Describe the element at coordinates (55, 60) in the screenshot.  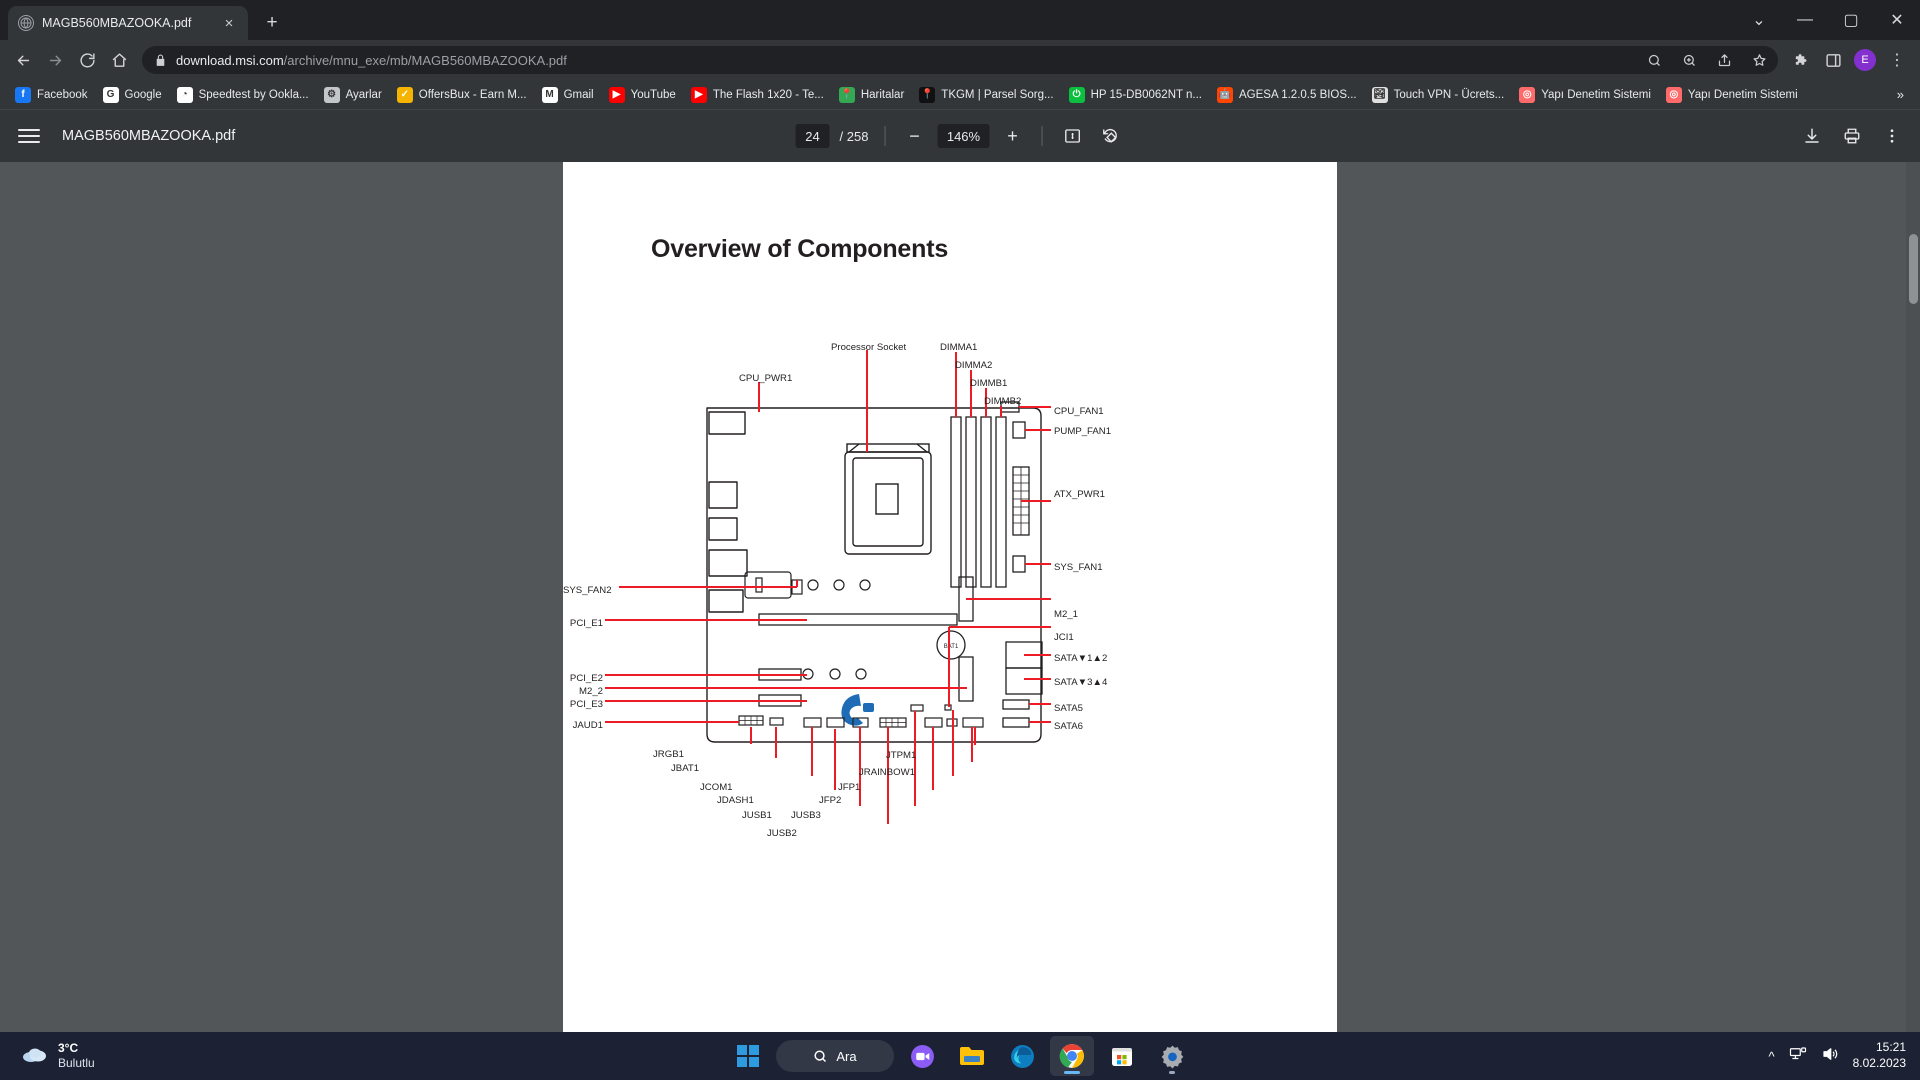
I see `forward-arrow-icon` at that location.